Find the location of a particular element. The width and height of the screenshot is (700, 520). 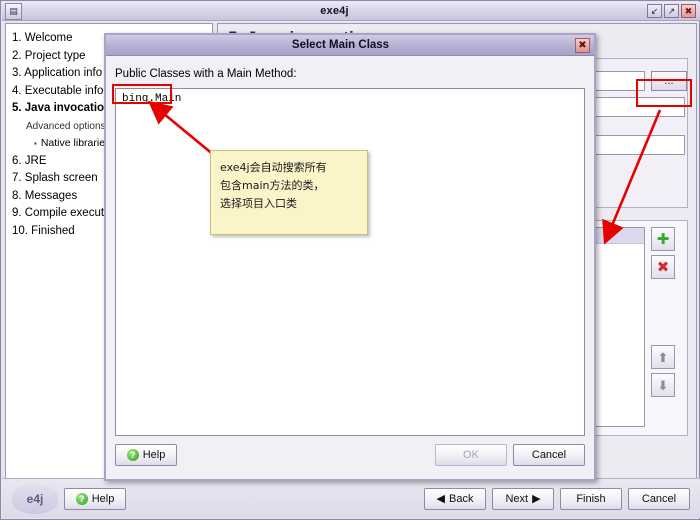

window-titlebar: ▤ exe4j ↙ ↗ ✖ is located at coordinates (351, 11).